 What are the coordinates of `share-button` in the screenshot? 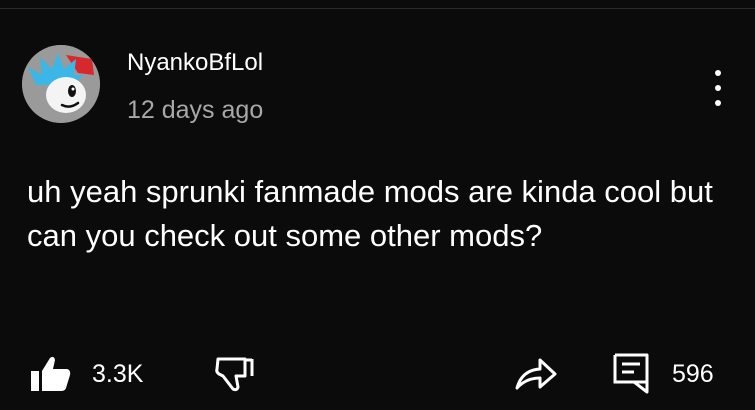 It's located at (536, 374).